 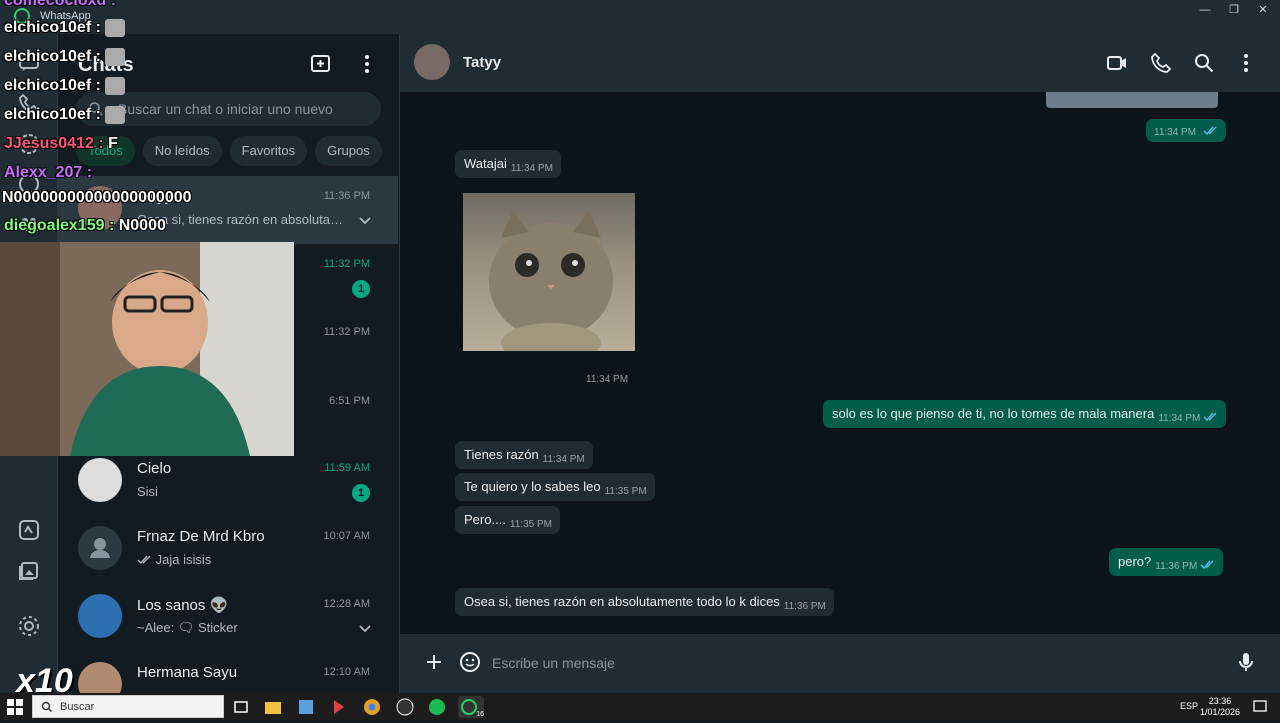 I want to click on windows-start-icon, so click(x=15, y=707).